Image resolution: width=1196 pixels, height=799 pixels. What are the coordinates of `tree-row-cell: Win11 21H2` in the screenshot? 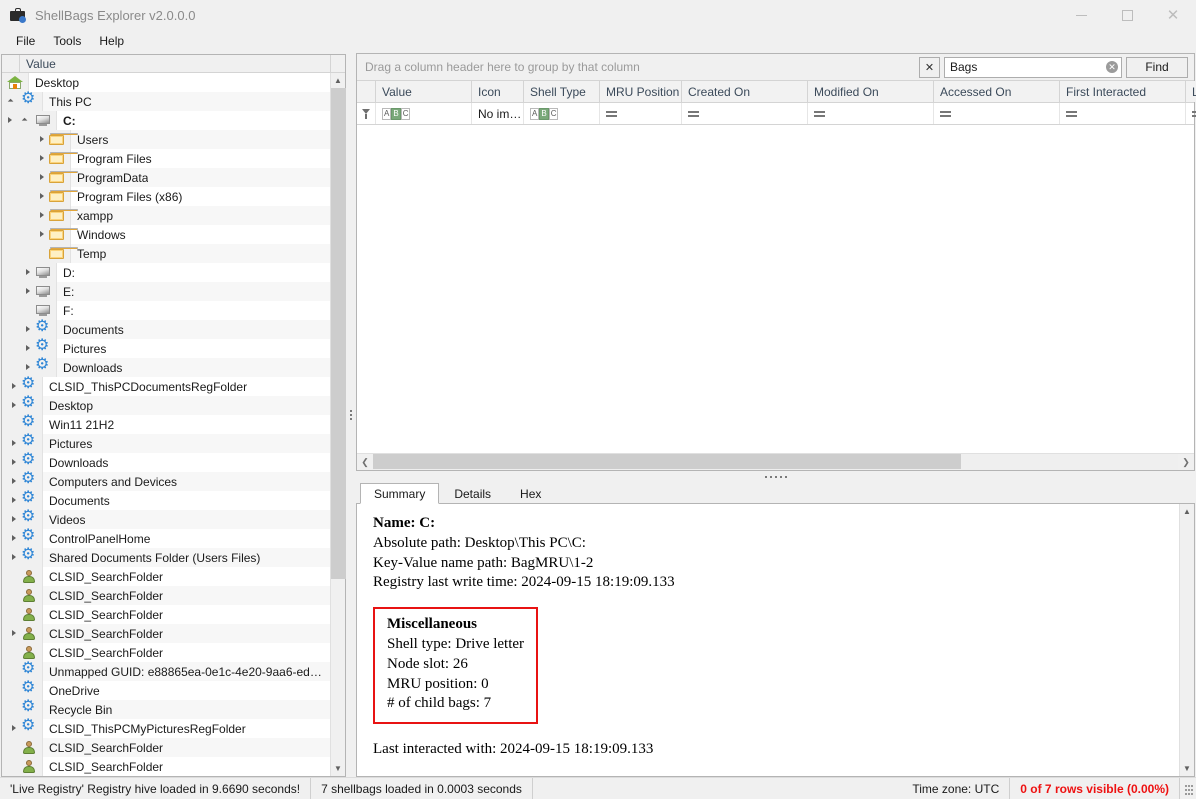 It's located at (186, 424).